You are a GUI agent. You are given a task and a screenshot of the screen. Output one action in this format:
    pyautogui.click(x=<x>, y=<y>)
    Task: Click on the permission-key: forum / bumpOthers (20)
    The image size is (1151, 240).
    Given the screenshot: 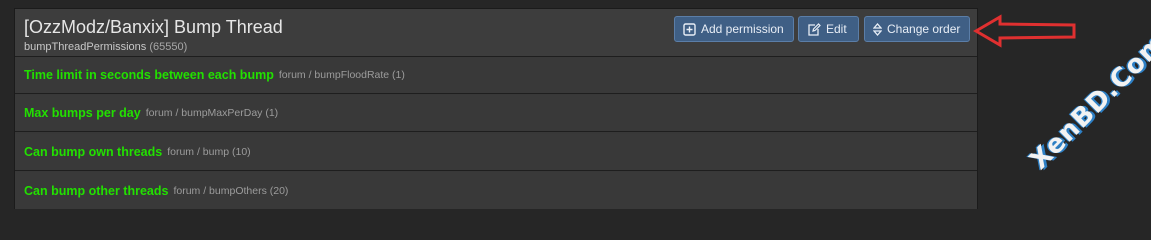 What is the action you would take?
    pyautogui.click(x=231, y=190)
    